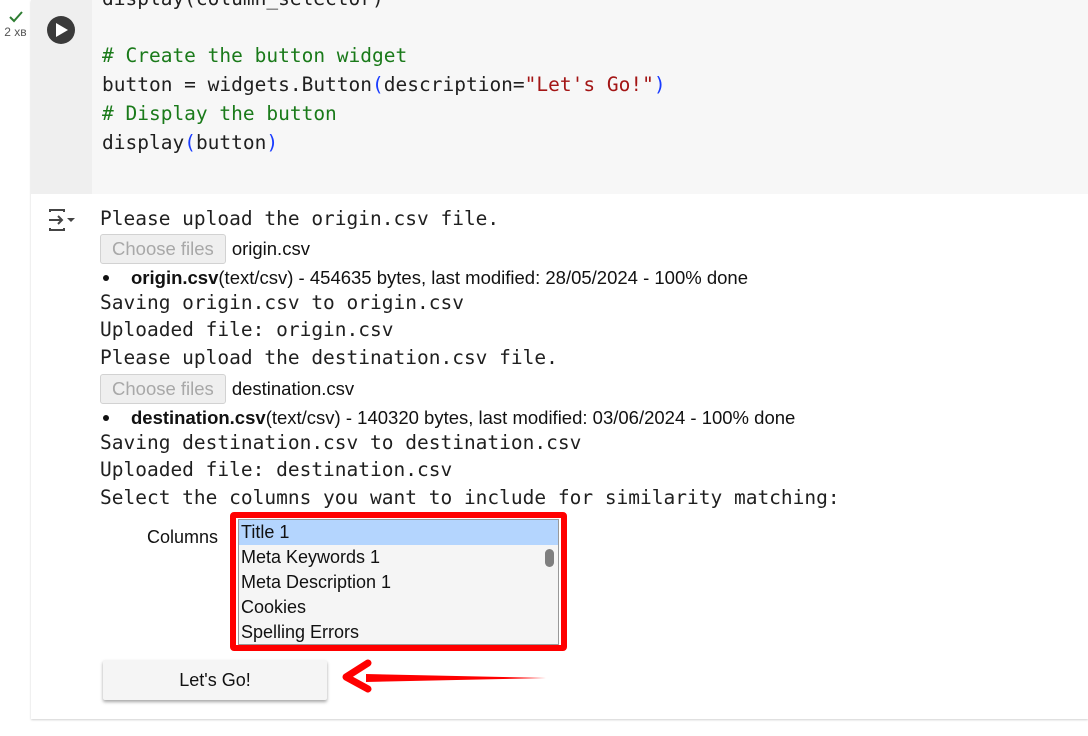  What do you see at coordinates (15, 17) in the screenshot?
I see `check-icon` at bounding box center [15, 17].